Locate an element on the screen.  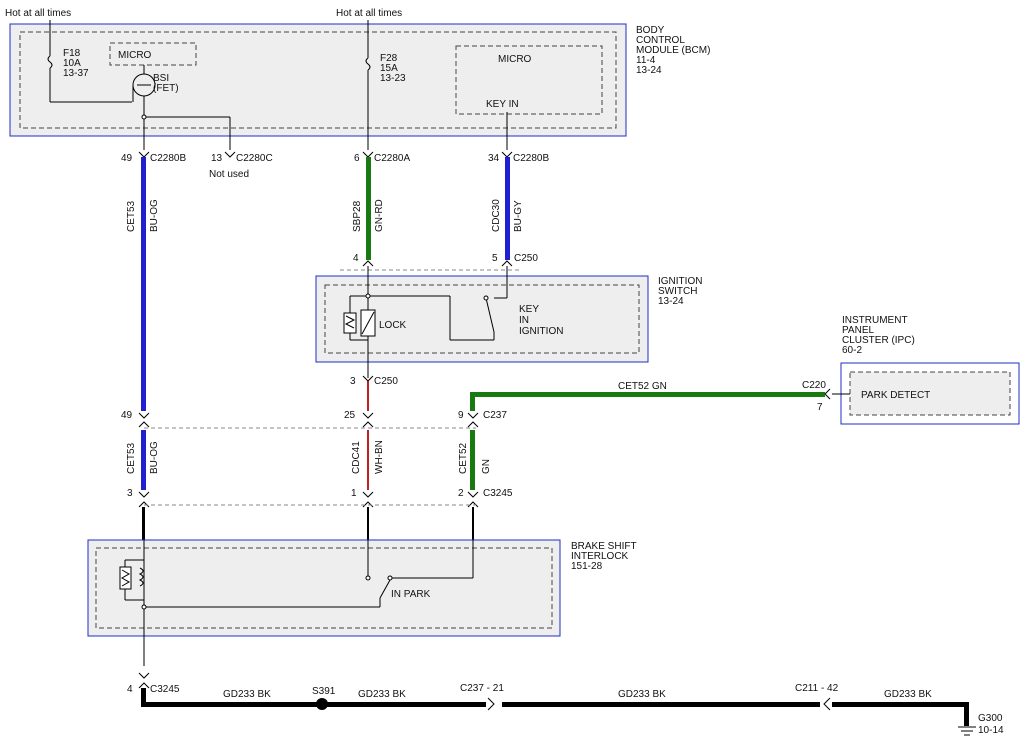
ignition-title-3: 13-24 is located at coordinates (671, 301).